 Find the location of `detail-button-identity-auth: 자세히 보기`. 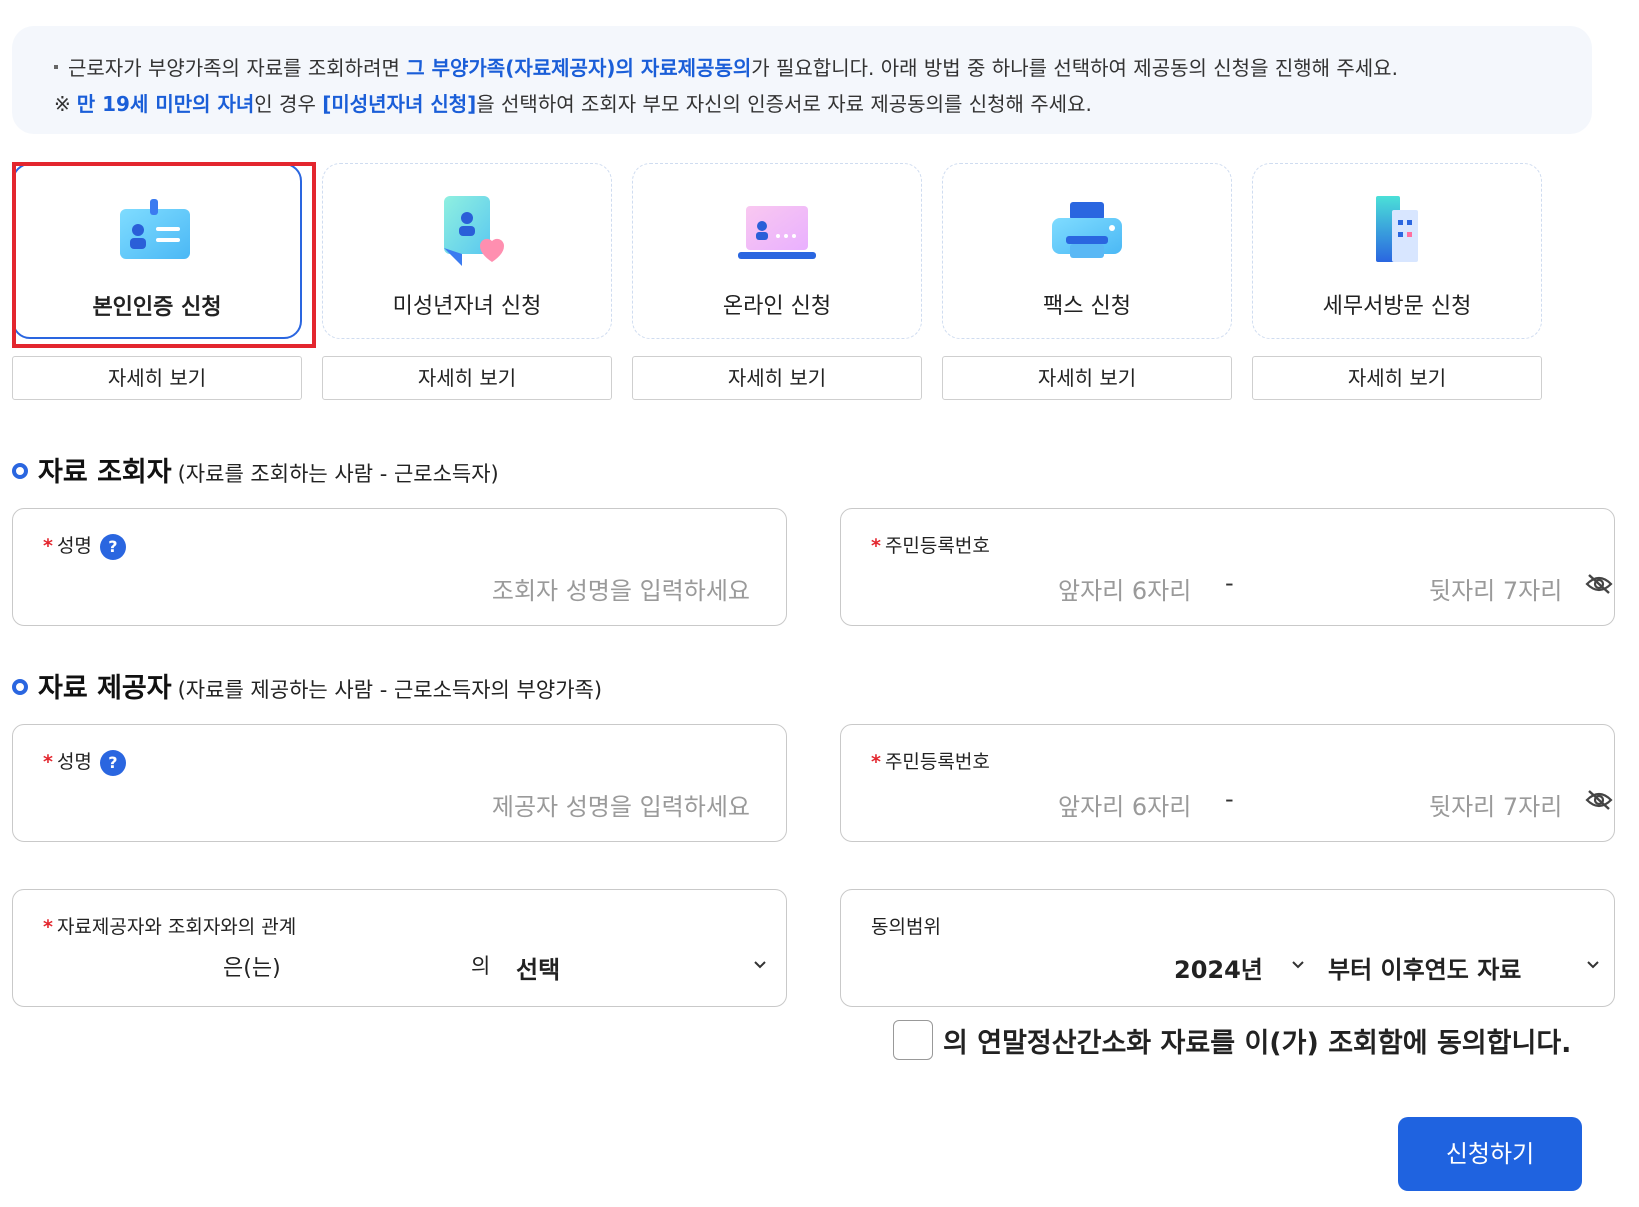

detail-button-identity-auth: 자세히 보기 is located at coordinates (157, 378).